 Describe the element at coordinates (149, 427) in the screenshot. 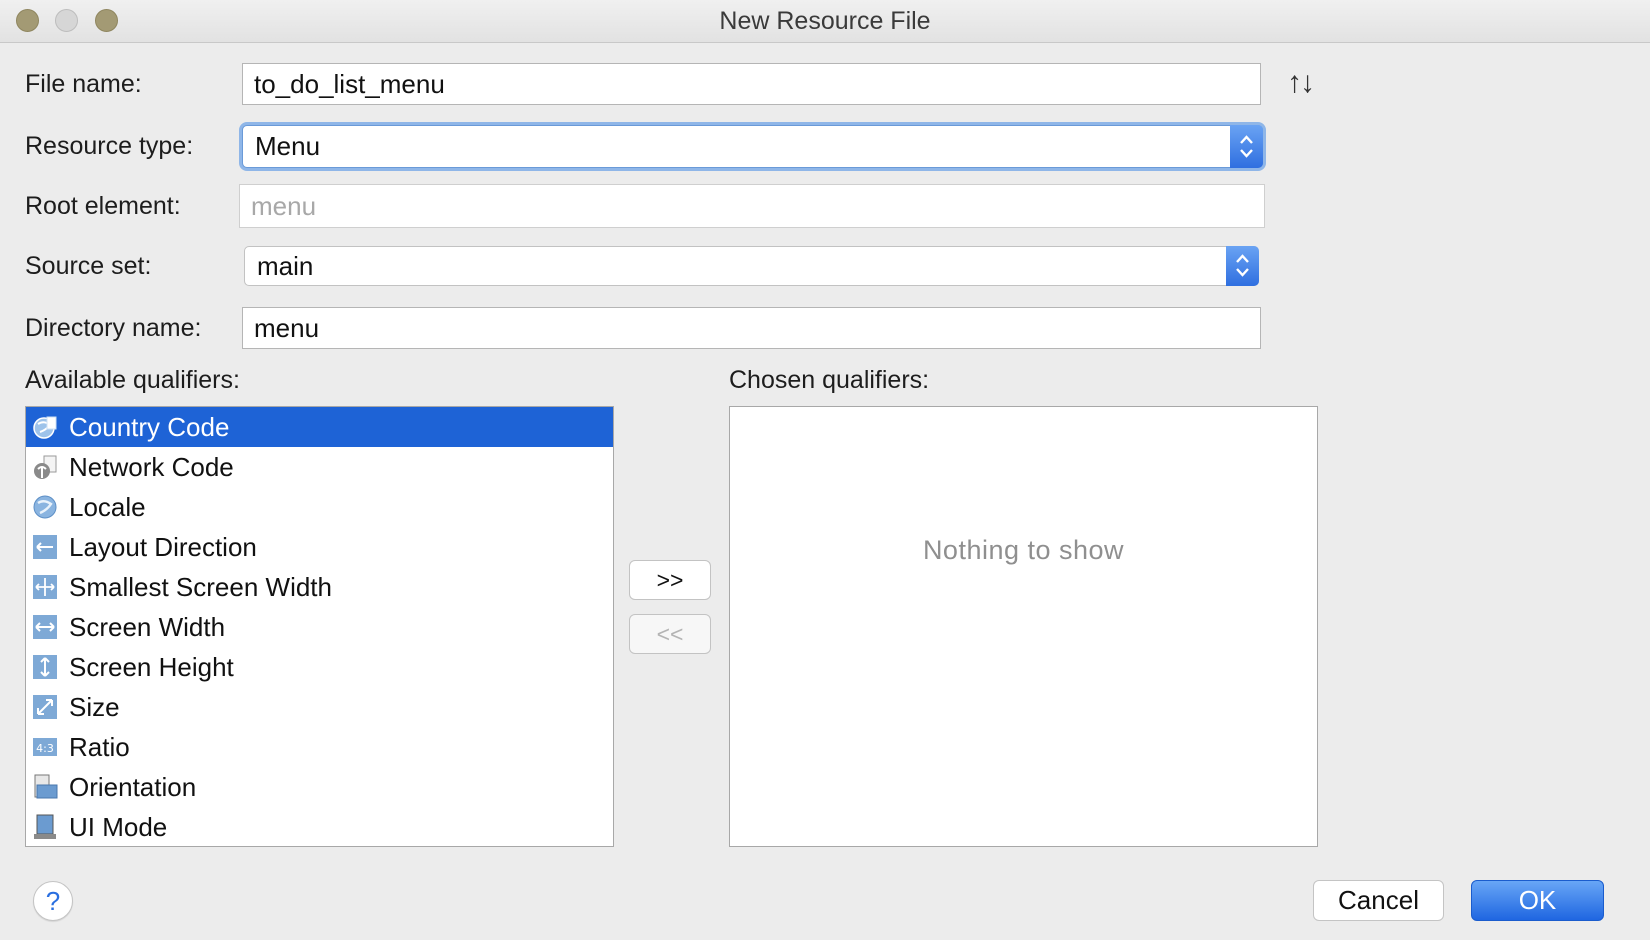

I see `list-item-label: Country Code` at that location.